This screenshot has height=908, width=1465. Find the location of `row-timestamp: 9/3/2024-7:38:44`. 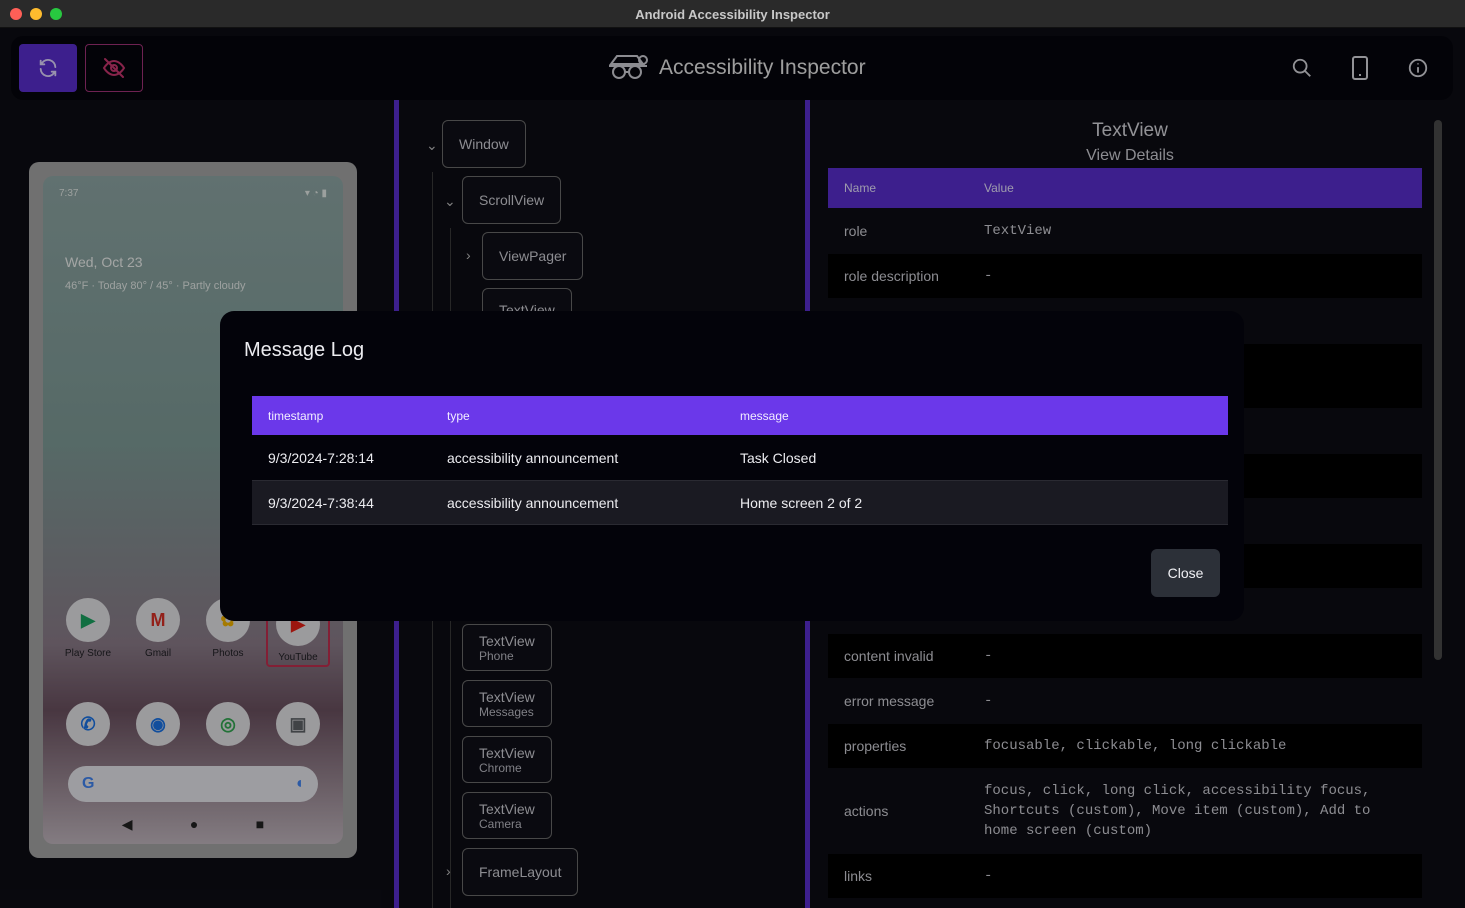

row-timestamp: 9/3/2024-7:38:44 is located at coordinates (321, 502).